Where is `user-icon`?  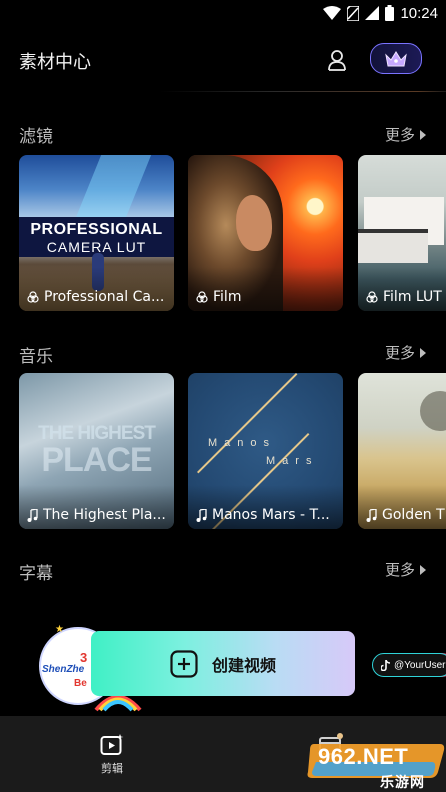 user-icon is located at coordinates (337, 60).